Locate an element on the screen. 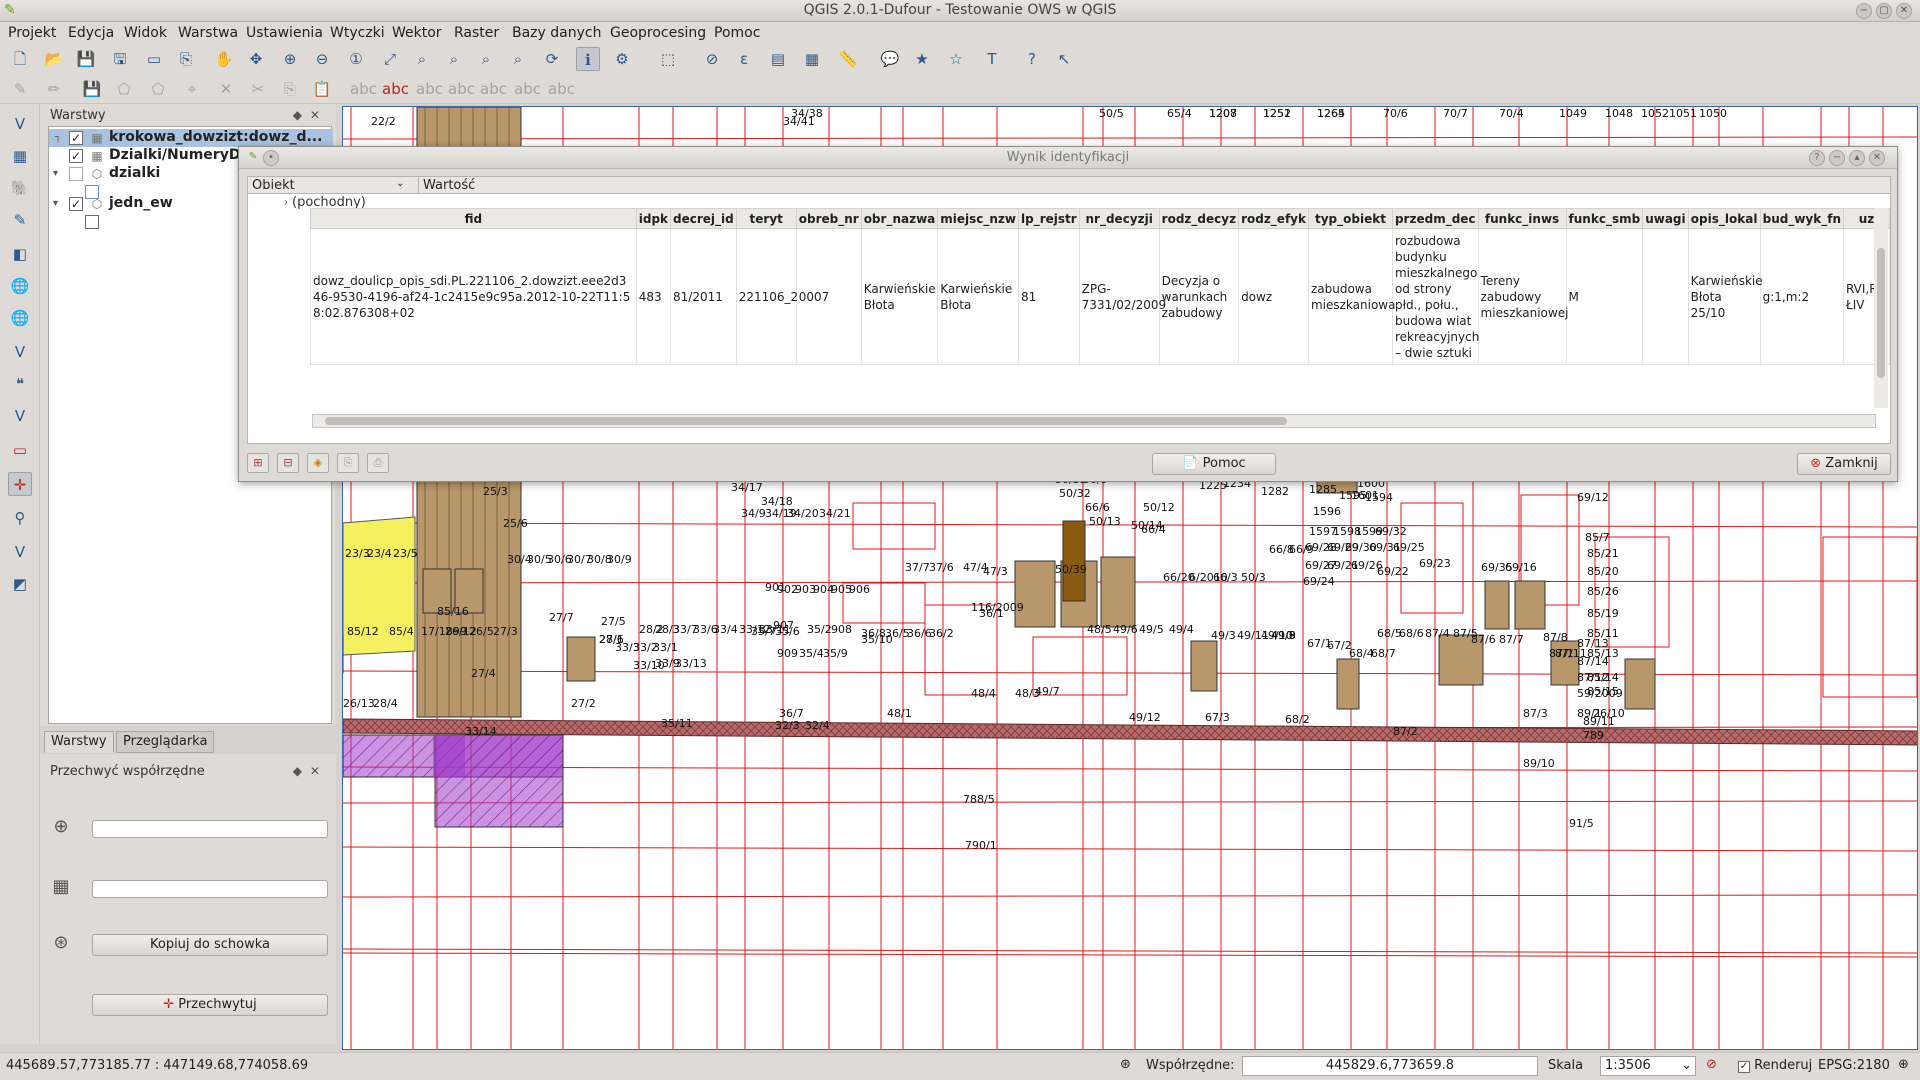 Image resolution: width=1920 pixels, height=1080 pixels. help-button: 📄 Pomoc is located at coordinates (1214, 464).